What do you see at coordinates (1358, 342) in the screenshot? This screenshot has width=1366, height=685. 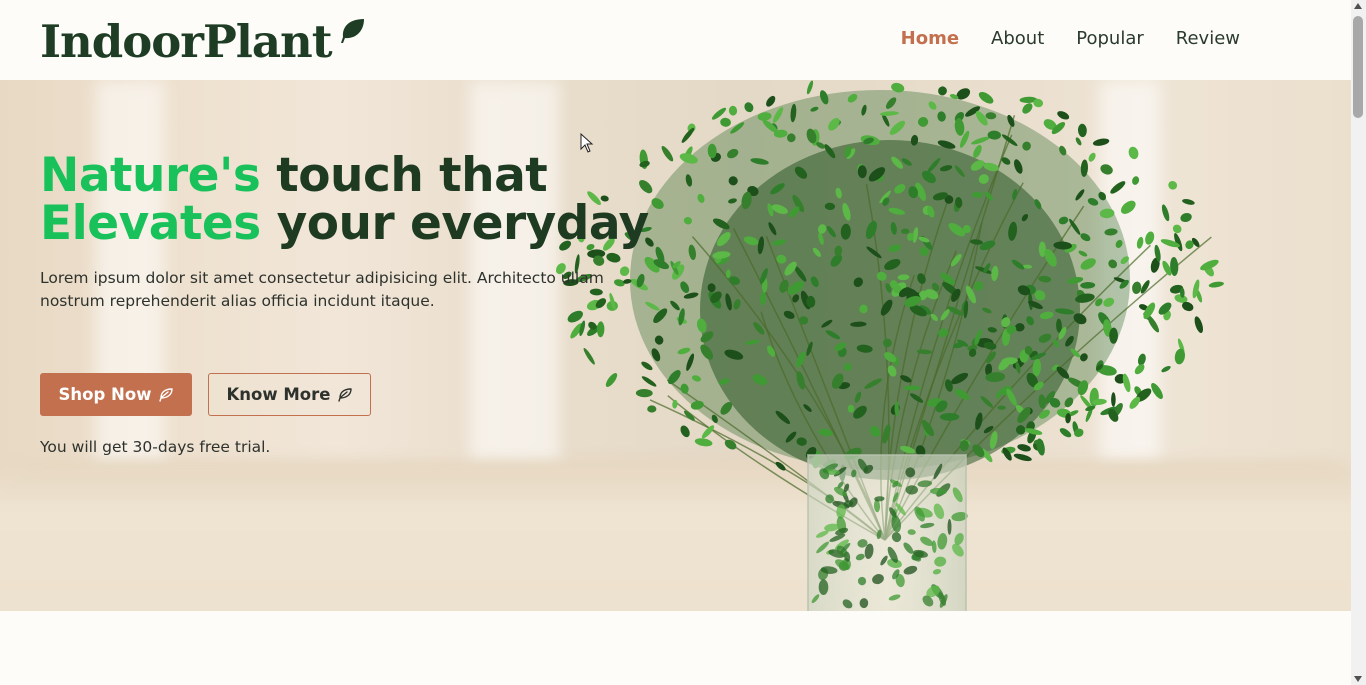 I see `vertical-scrollbar` at bounding box center [1358, 342].